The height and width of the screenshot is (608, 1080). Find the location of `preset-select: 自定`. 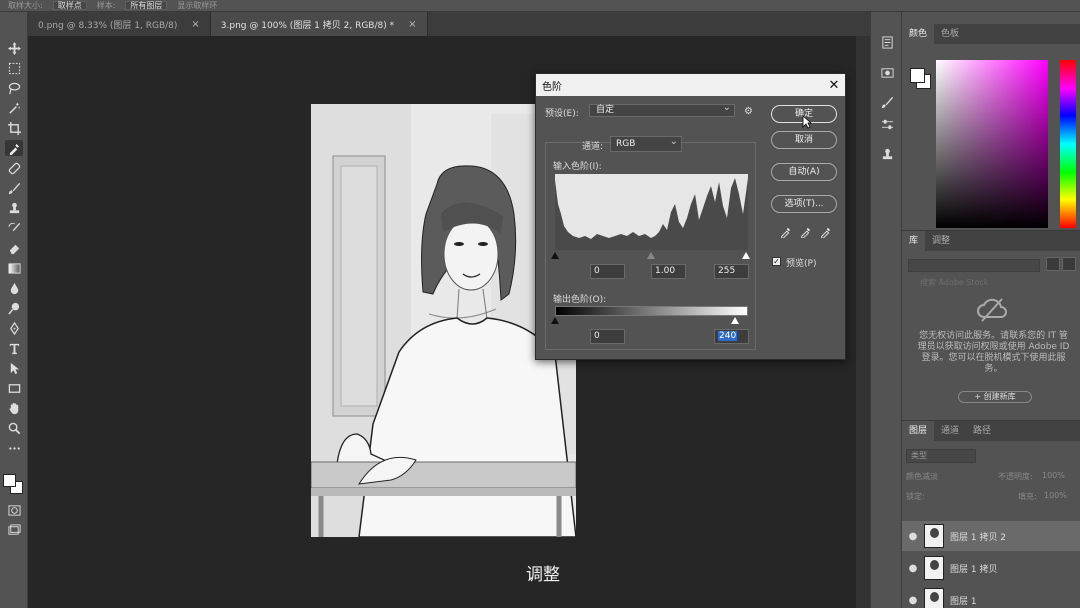

preset-select: 自定 is located at coordinates (662, 109).